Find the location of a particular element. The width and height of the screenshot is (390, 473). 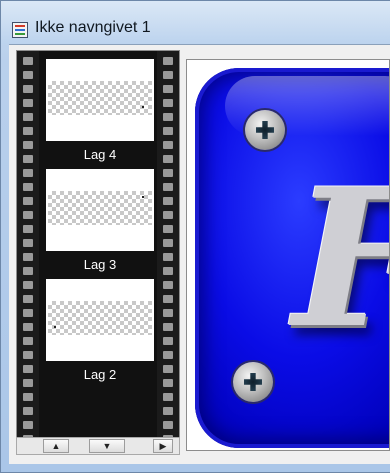

arrow-up-icon: ▲ is located at coordinates (56, 446).